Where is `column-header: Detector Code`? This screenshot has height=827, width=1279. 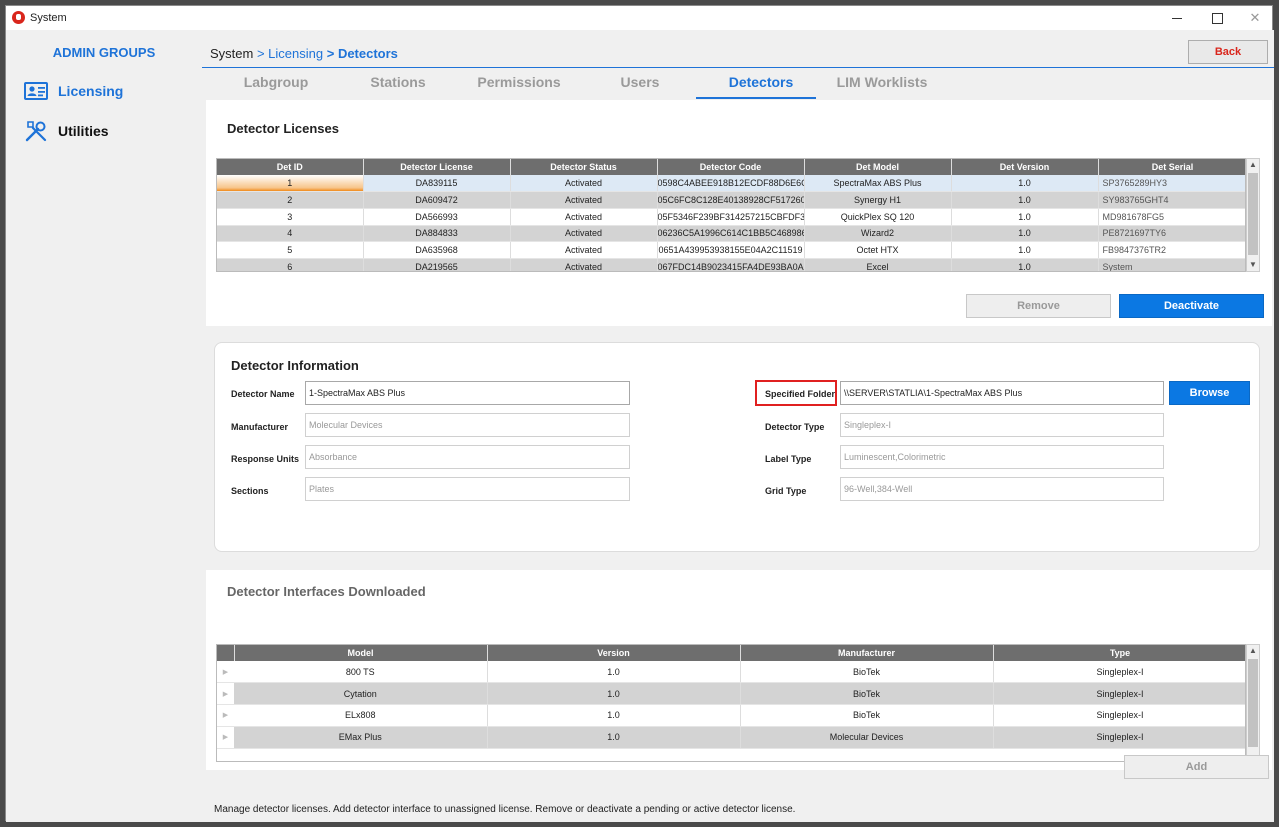 column-header: Detector Code is located at coordinates (731, 167).